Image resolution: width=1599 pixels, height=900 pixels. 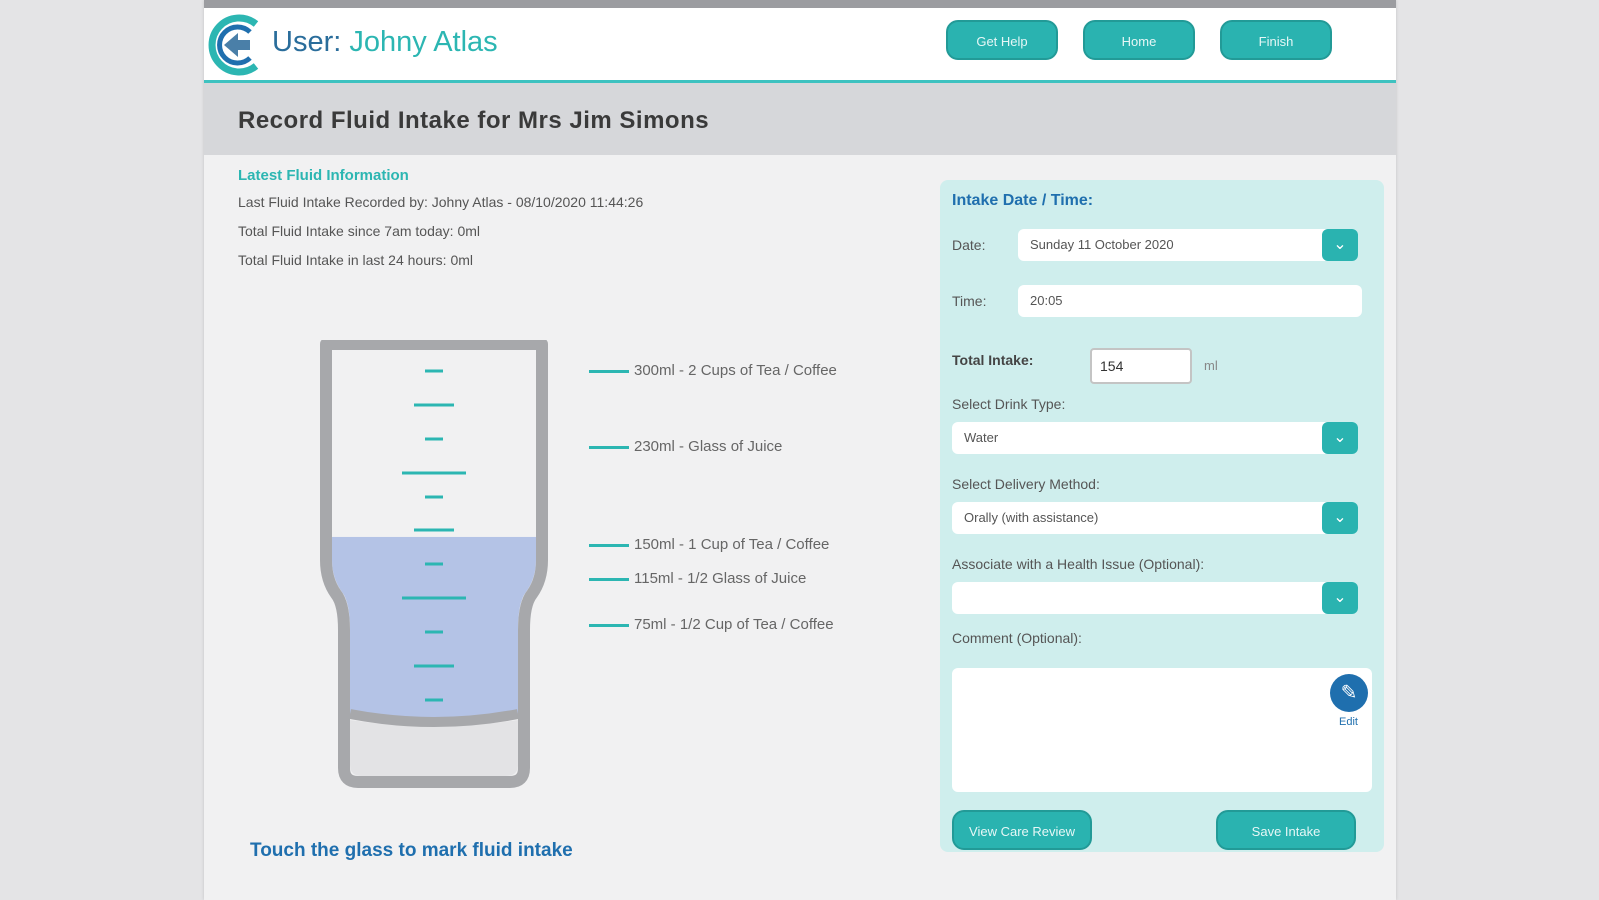 What do you see at coordinates (1211, 365) in the screenshot?
I see `total-intake-unit: ml` at bounding box center [1211, 365].